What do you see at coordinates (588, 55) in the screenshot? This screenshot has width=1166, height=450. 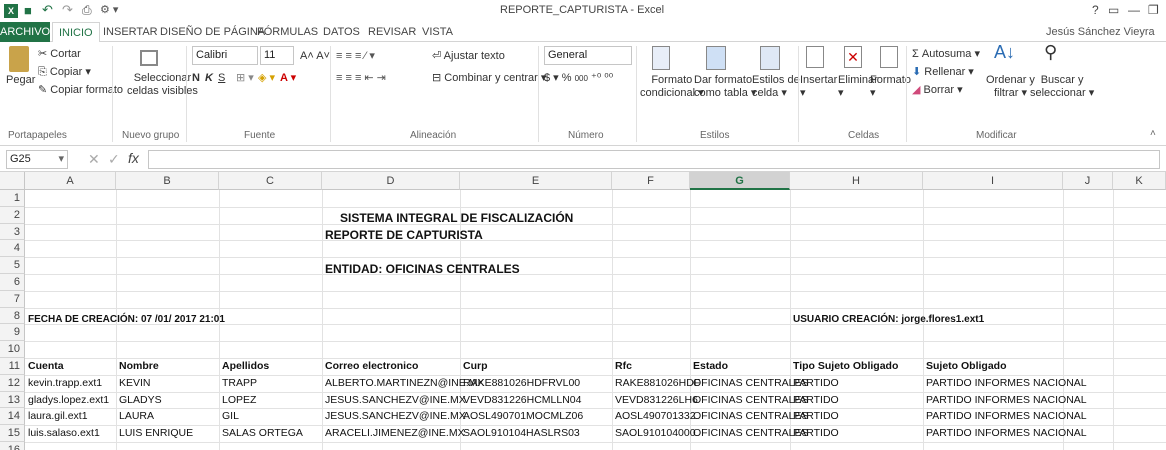 I see `number-format-dropdown: General` at bounding box center [588, 55].